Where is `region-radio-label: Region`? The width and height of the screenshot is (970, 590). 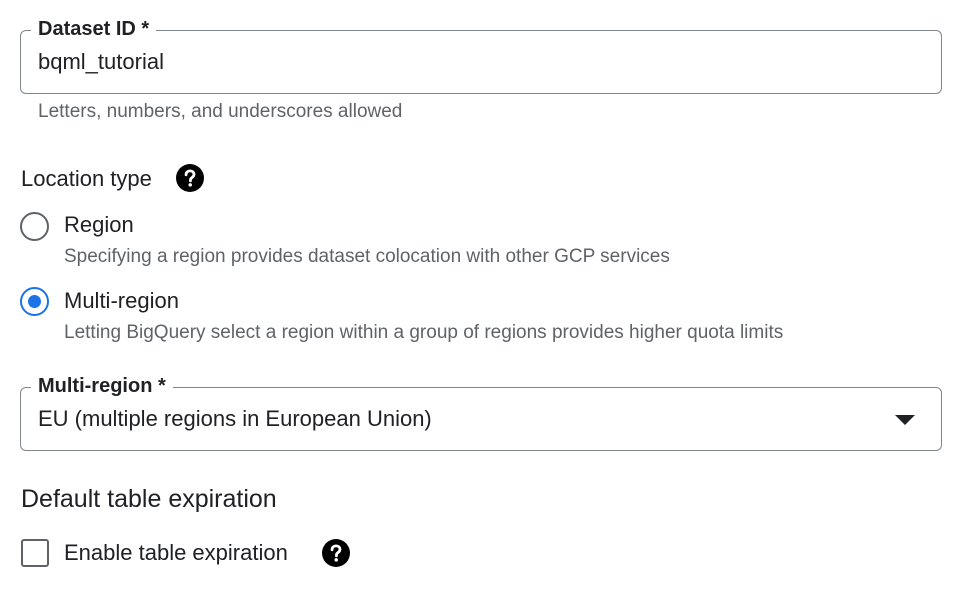
region-radio-label: Region is located at coordinates (99, 225).